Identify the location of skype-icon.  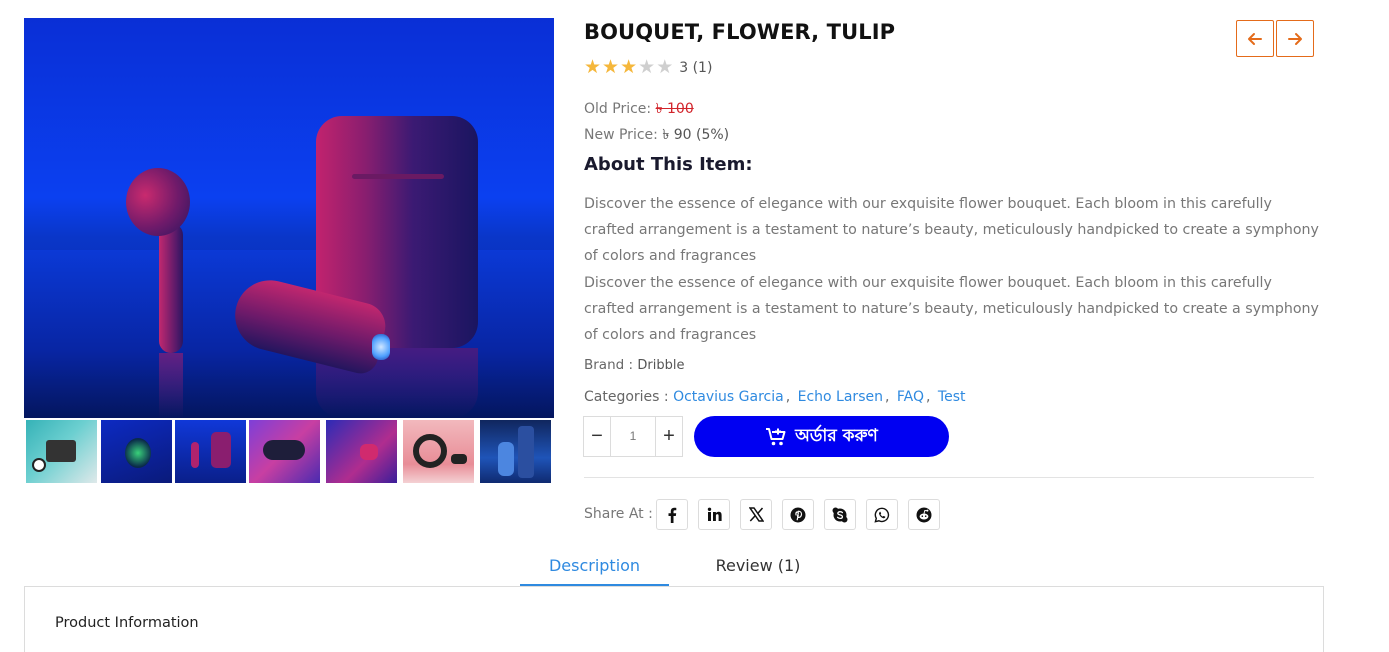
(840, 514).